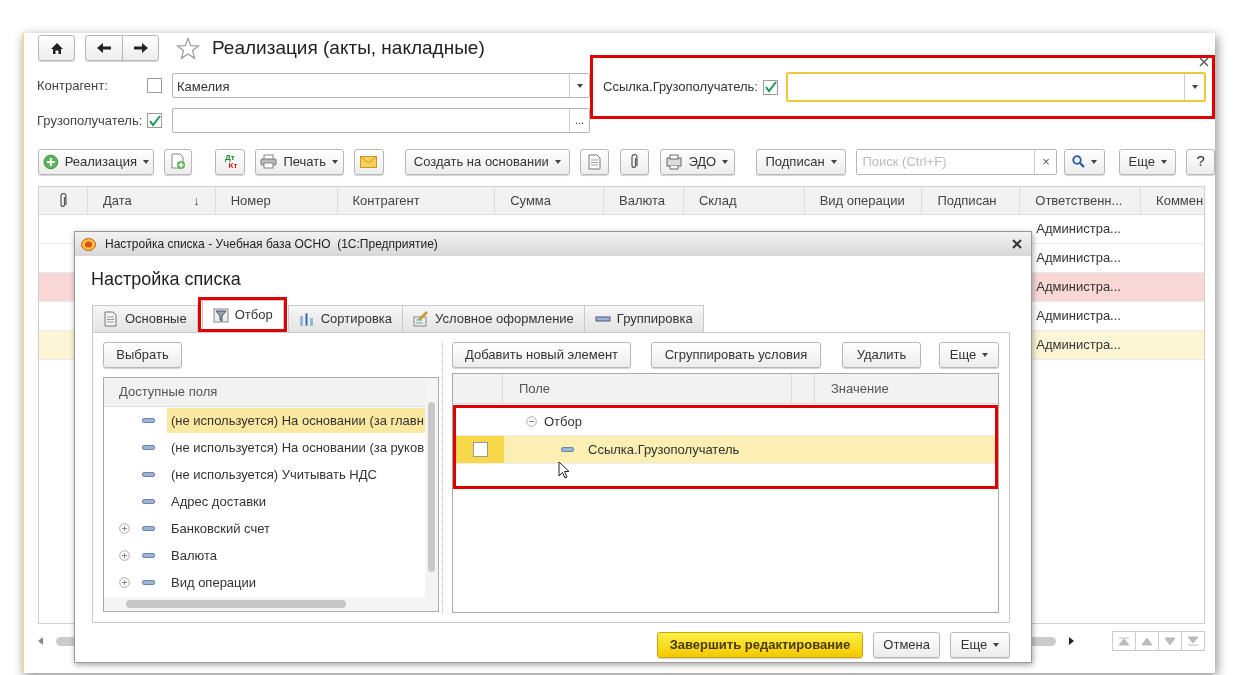 This screenshot has height=675, width=1235. Describe the element at coordinates (145, 318) in the screenshot. I see `tab: Основные` at that location.